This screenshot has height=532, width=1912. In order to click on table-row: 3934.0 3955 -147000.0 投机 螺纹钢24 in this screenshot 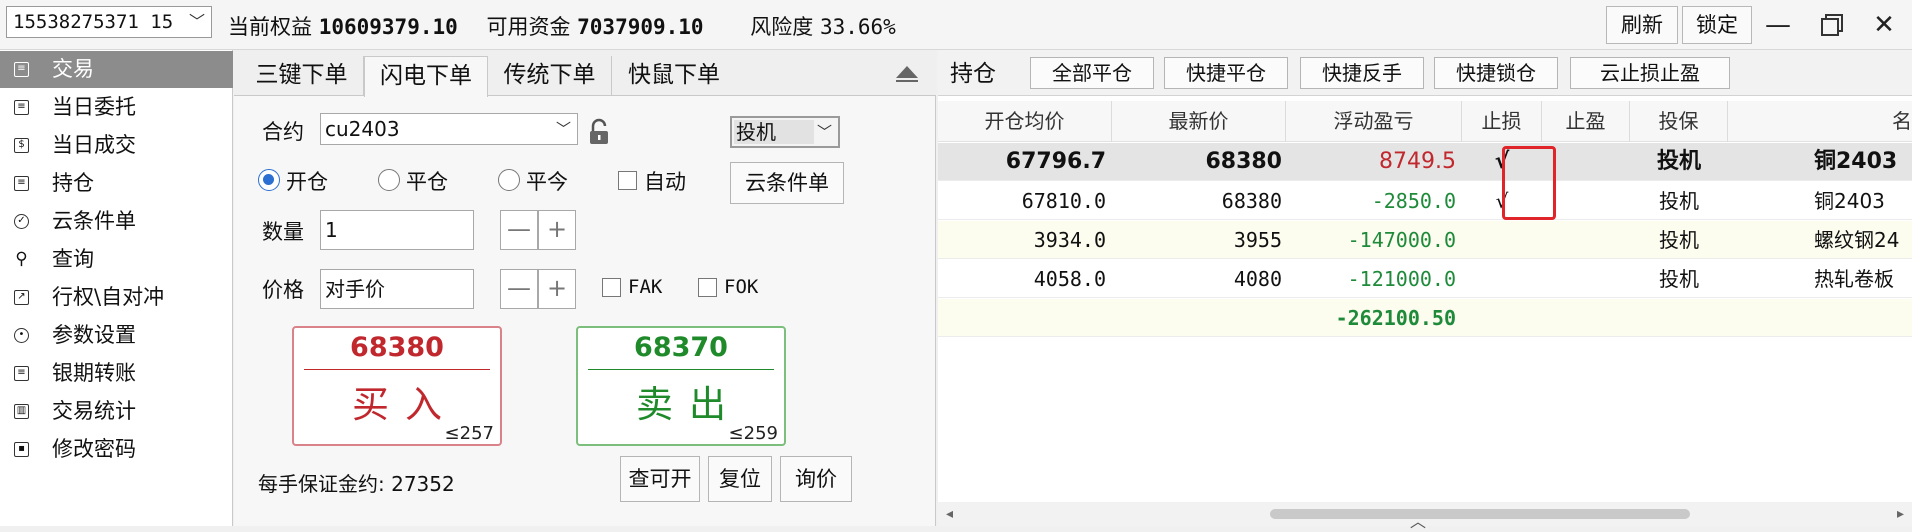, I will do `click(1425, 240)`.